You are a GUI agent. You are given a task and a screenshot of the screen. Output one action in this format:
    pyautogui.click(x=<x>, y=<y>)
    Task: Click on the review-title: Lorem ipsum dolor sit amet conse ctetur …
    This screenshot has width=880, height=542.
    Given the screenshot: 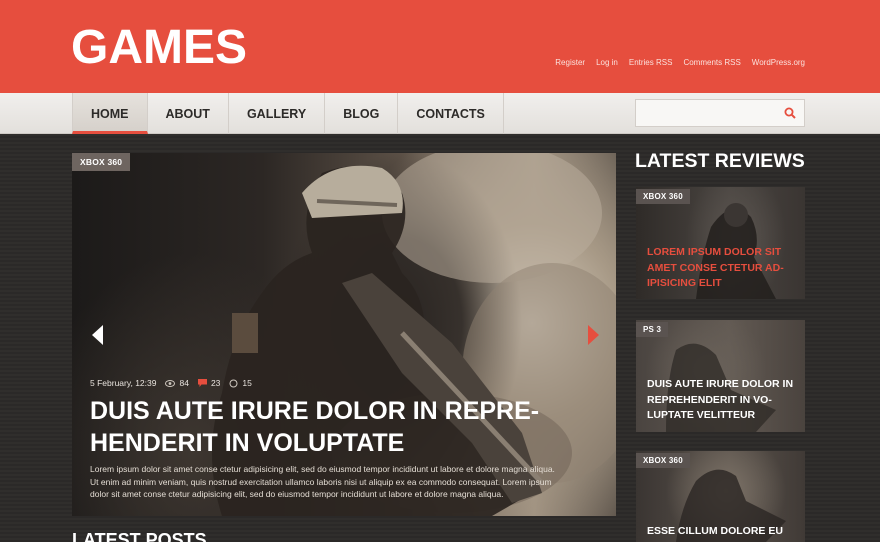 What is the action you would take?
    pyautogui.click(x=724, y=268)
    